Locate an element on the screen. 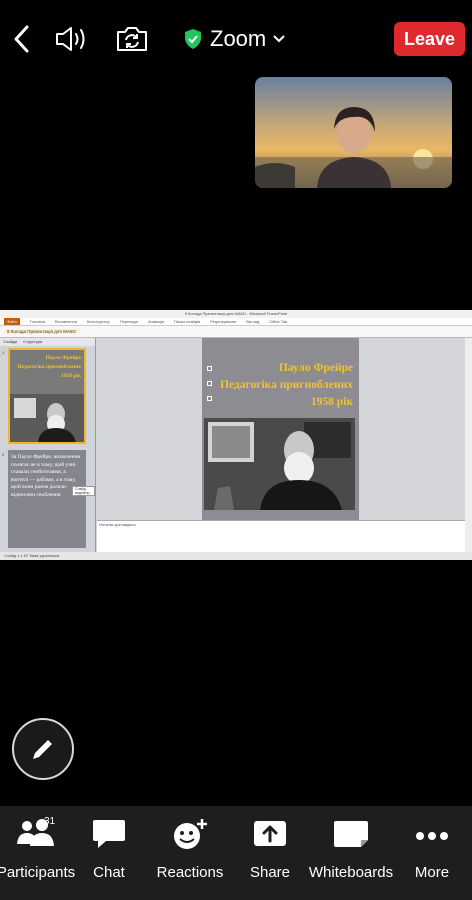 The height and width of the screenshot is (900, 472). slide-number: 1 is located at coordinates (3, 352).